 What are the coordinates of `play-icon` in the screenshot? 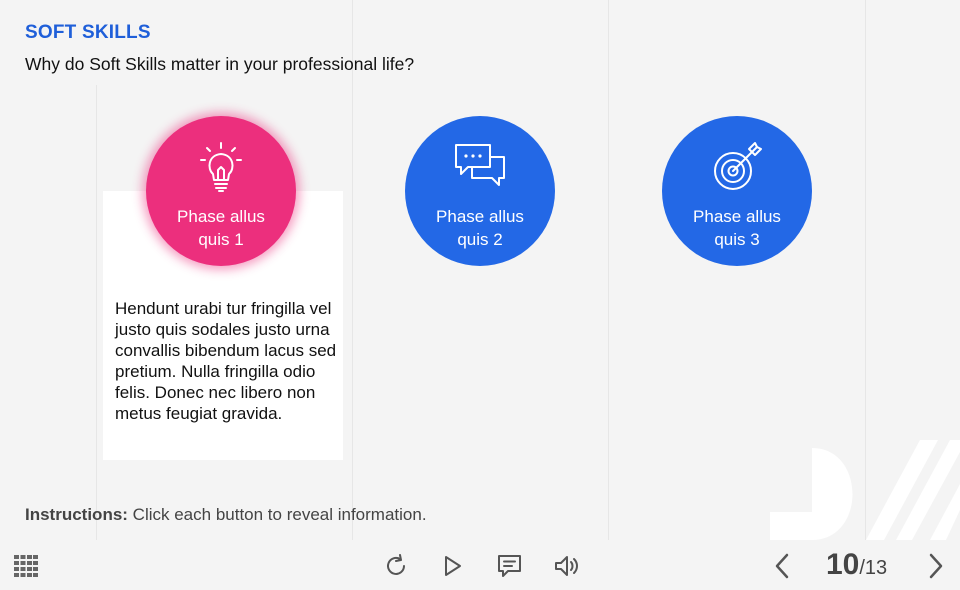 It's located at (453, 566).